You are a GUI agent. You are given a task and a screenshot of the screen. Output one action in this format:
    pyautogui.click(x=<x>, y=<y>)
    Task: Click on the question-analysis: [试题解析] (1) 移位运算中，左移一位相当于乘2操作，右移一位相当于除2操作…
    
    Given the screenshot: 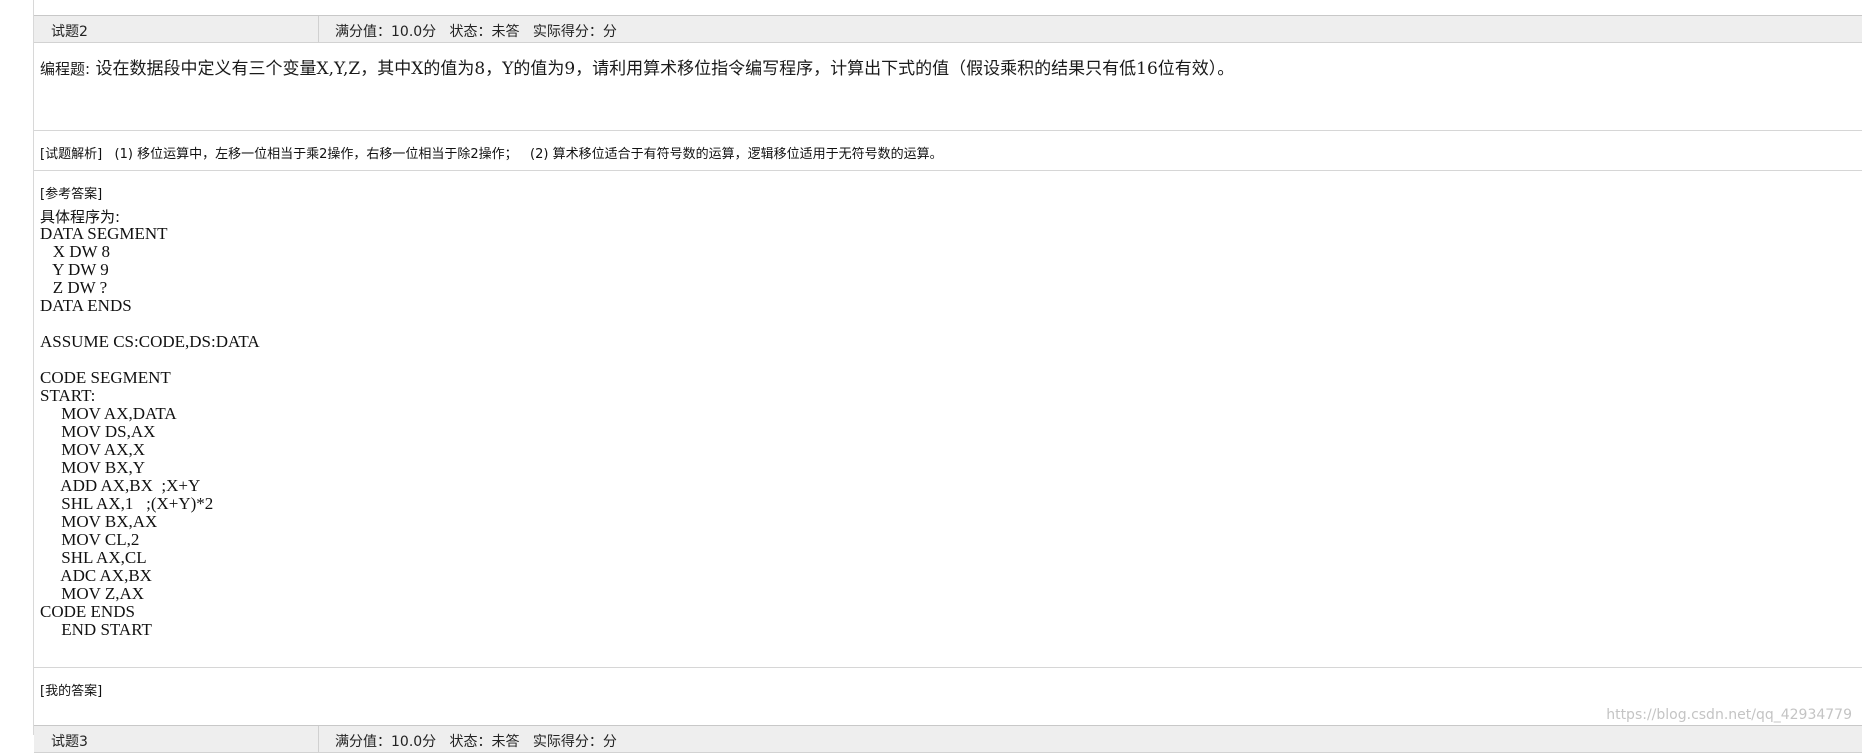 What is the action you would take?
    pyautogui.click(x=491, y=154)
    